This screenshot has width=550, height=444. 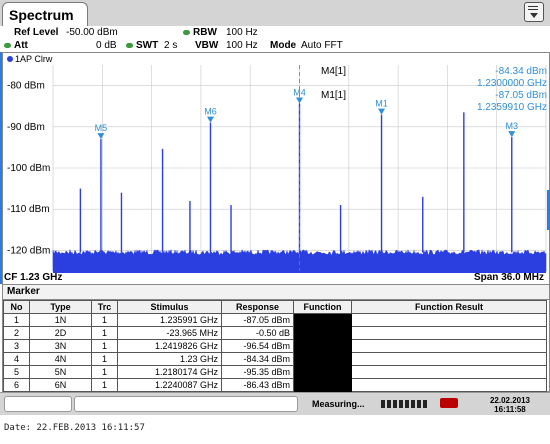 I want to click on table-cell: 3N, so click(x=60, y=346).